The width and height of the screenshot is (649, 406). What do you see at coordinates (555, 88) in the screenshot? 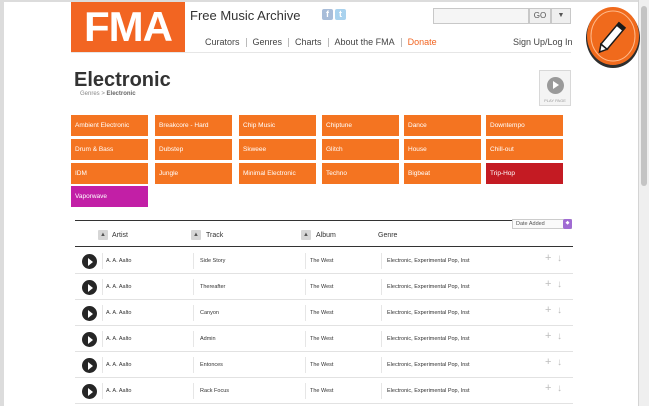
I see `play-page-button: PLAY PAGE` at bounding box center [555, 88].